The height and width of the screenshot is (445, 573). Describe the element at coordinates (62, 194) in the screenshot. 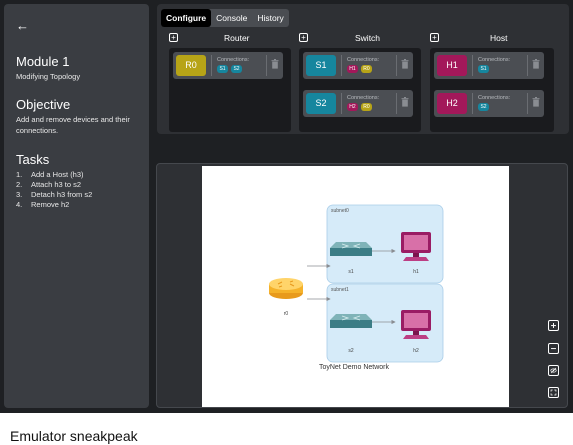

I see `task-text: Detach h3 from s2` at that location.